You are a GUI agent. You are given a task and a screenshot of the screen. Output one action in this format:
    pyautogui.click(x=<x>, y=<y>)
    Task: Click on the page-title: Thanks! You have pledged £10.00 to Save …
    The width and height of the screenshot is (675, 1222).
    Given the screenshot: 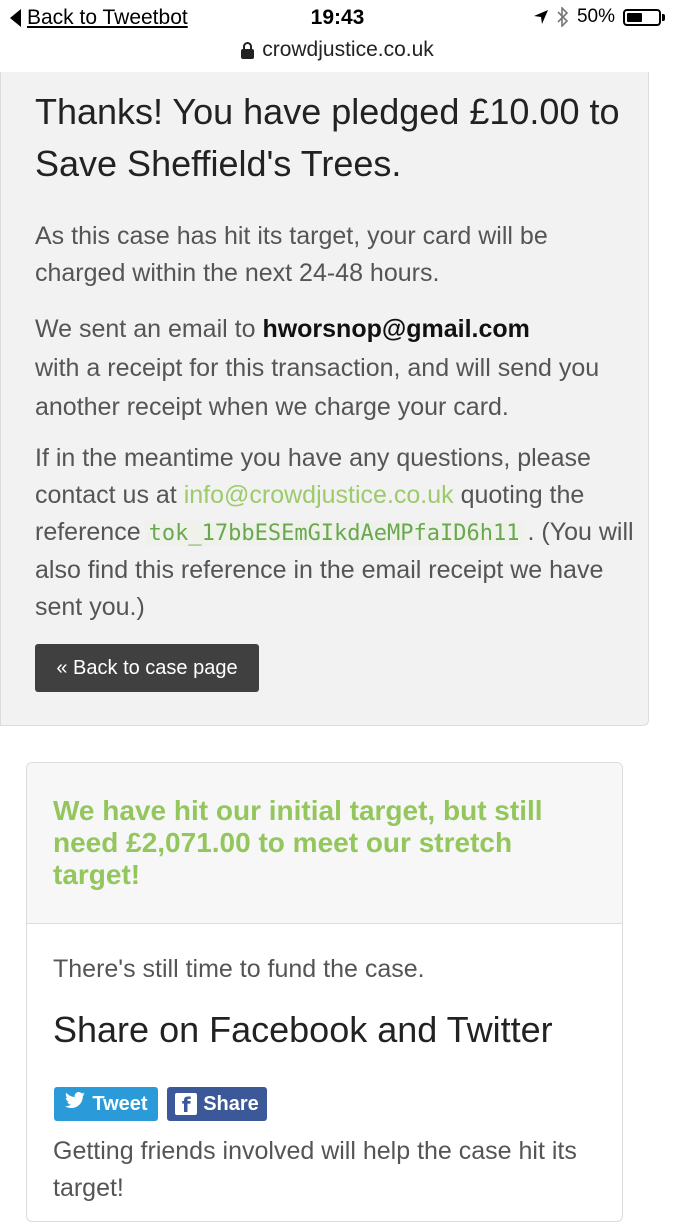 What is the action you would take?
    pyautogui.click(x=327, y=137)
    